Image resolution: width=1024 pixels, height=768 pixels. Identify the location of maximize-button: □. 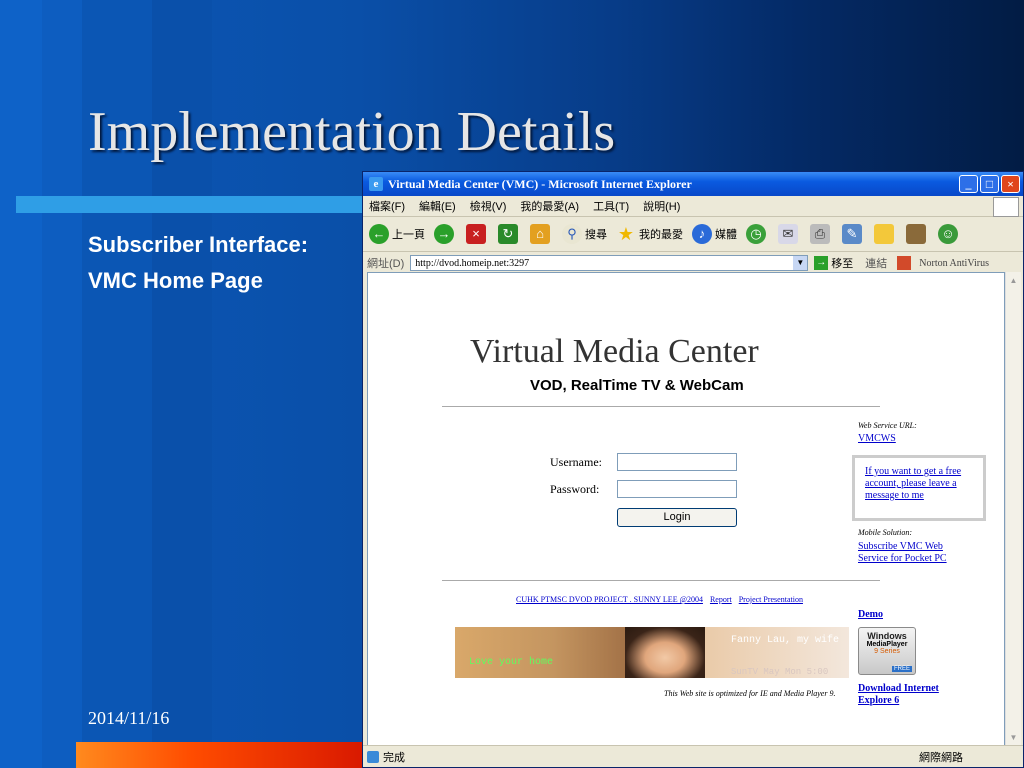
(989, 184).